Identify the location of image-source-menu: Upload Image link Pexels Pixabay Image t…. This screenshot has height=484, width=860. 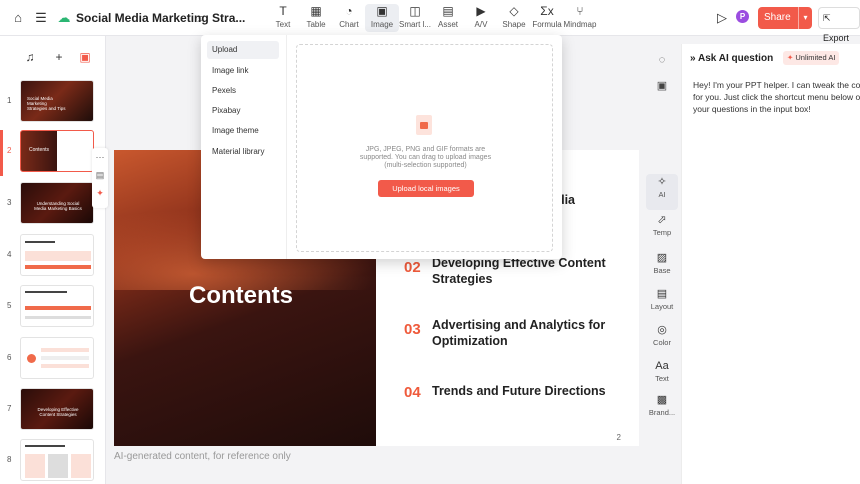
(244, 147).